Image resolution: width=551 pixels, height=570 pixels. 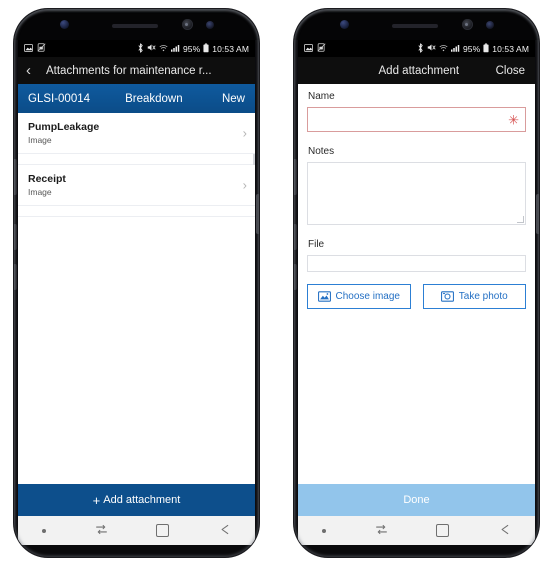 I want to click on image-picture-icon, so click(x=324, y=296).